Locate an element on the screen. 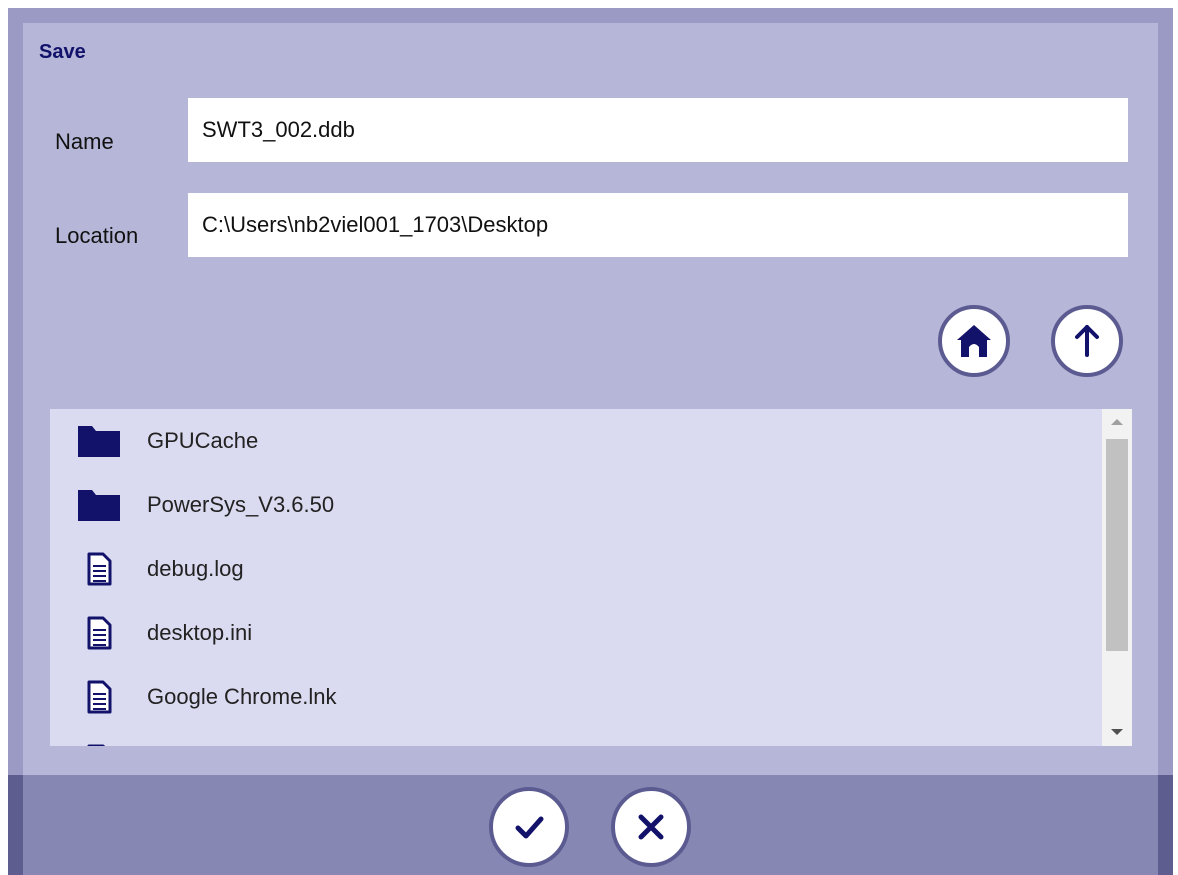 The width and height of the screenshot is (1178, 875). home-icon is located at coordinates (974, 341).